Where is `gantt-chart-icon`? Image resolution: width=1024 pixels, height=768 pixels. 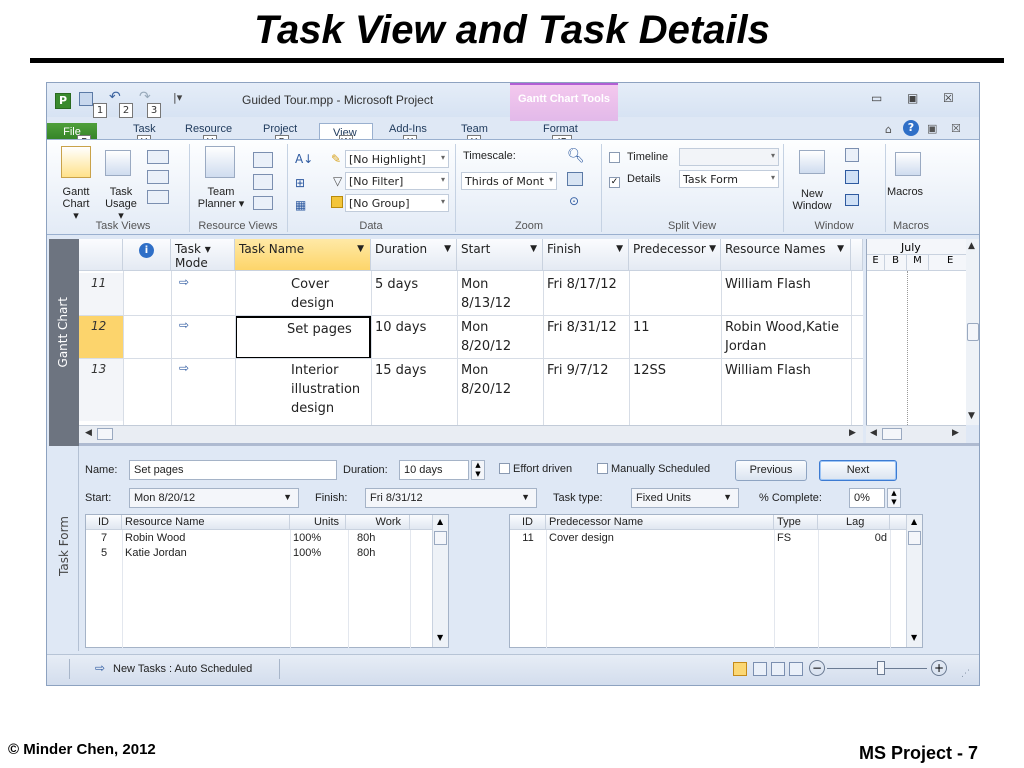
gantt-chart-icon is located at coordinates (76, 162).